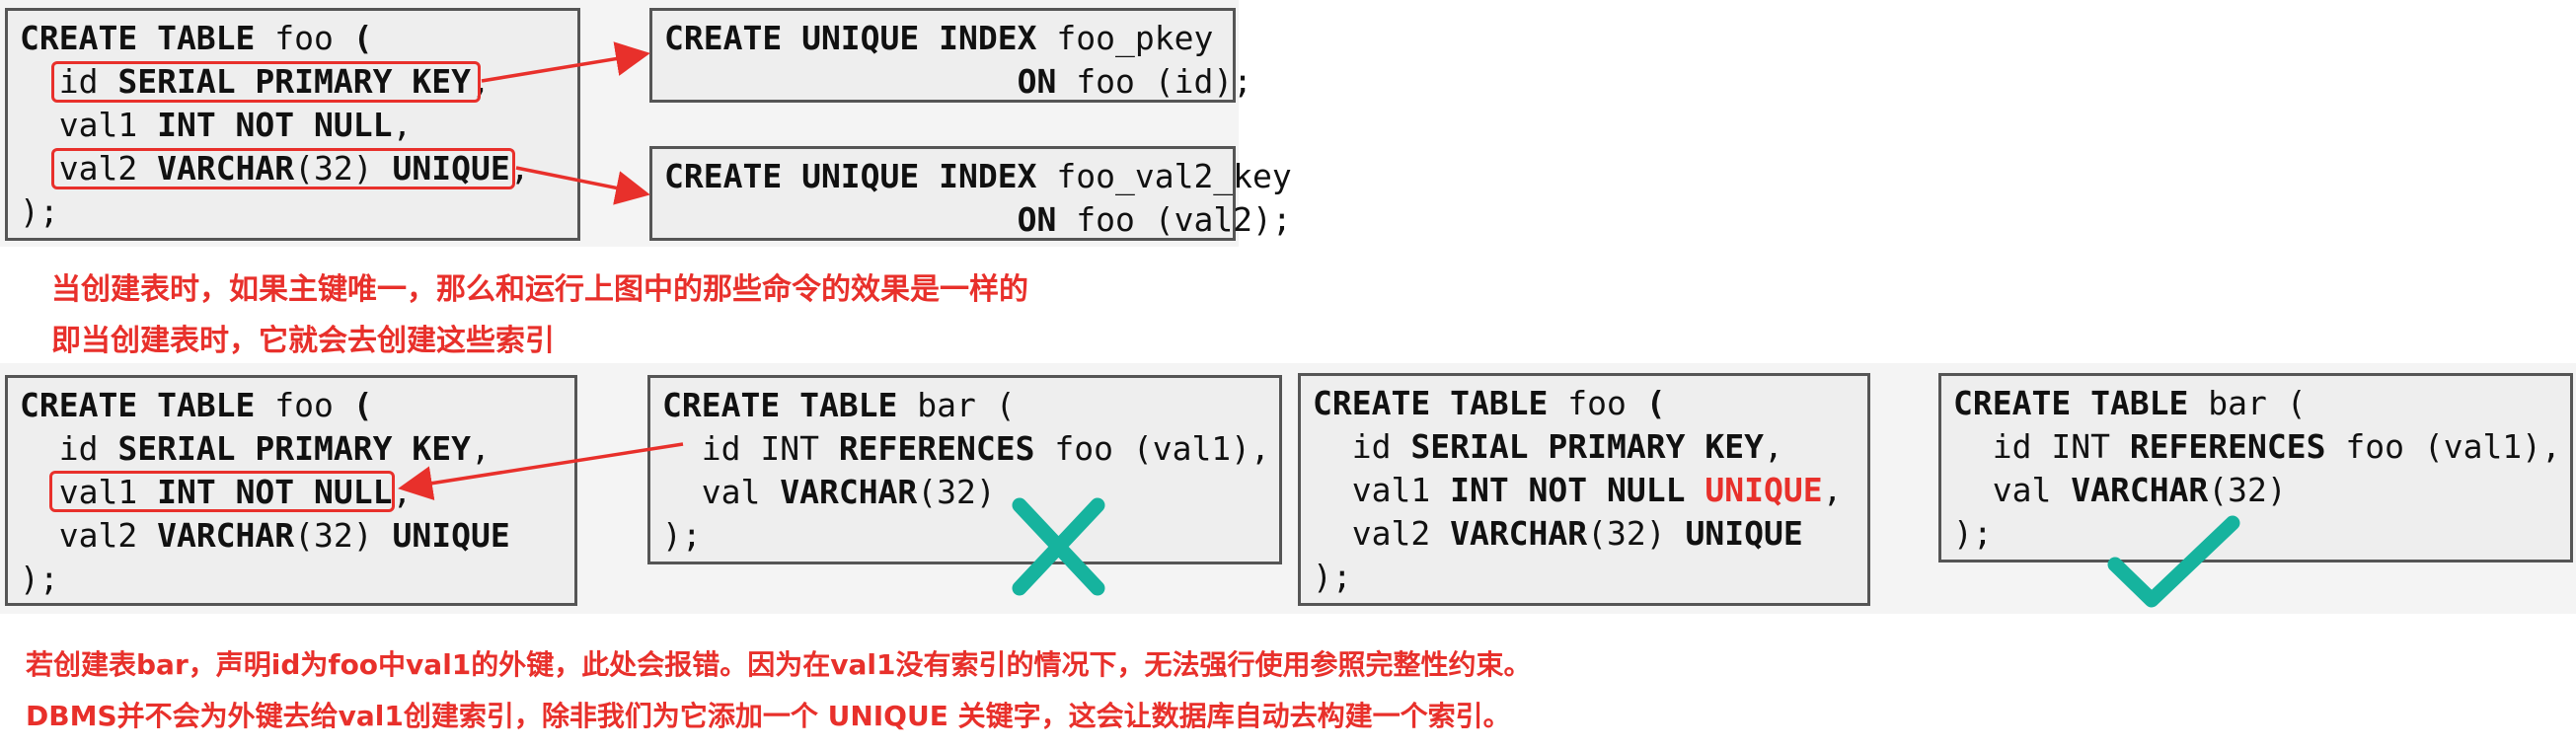 Image resolution: width=2576 pixels, height=750 pixels. What do you see at coordinates (2173, 561) in the screenshot?
I see `check-icon` at bounding box center [2173, 561].